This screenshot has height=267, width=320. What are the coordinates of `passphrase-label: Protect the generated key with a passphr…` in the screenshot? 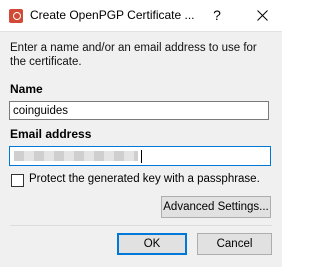 It's located at (144, 179).